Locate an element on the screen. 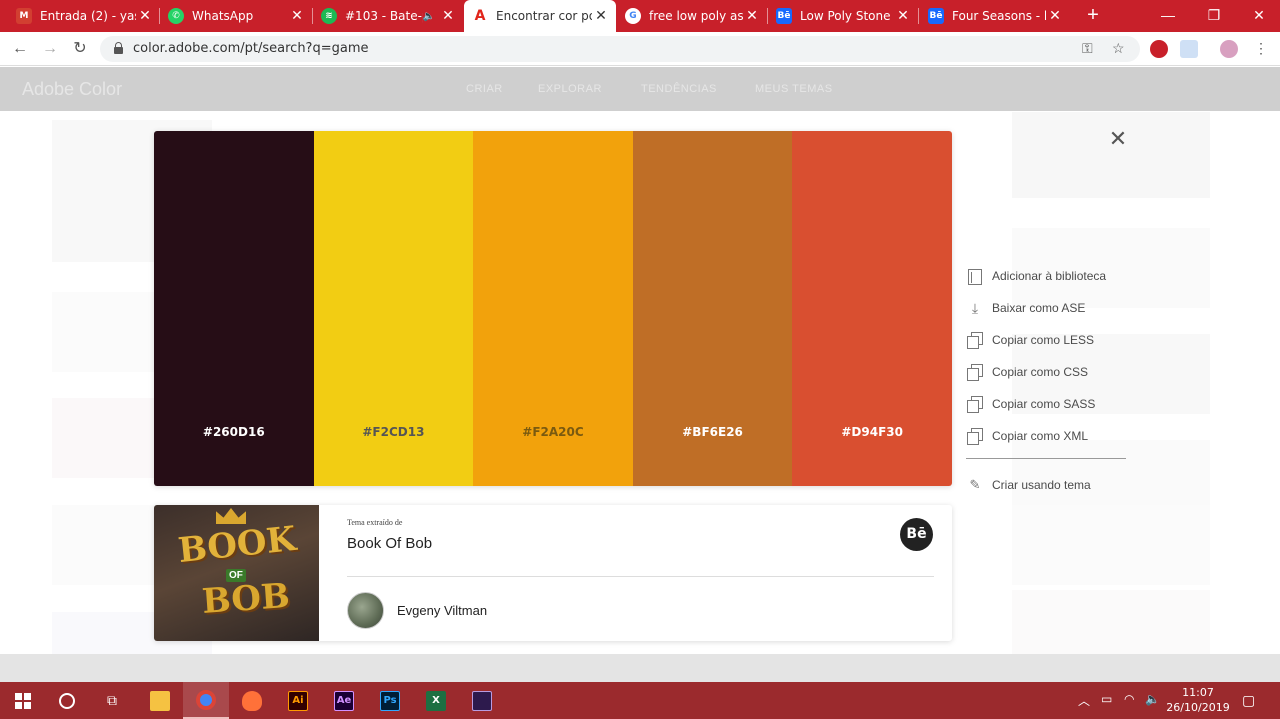 This screenshot has height=719, width=1280. nav-create: CRIAR is located at coordinates (484, 89).